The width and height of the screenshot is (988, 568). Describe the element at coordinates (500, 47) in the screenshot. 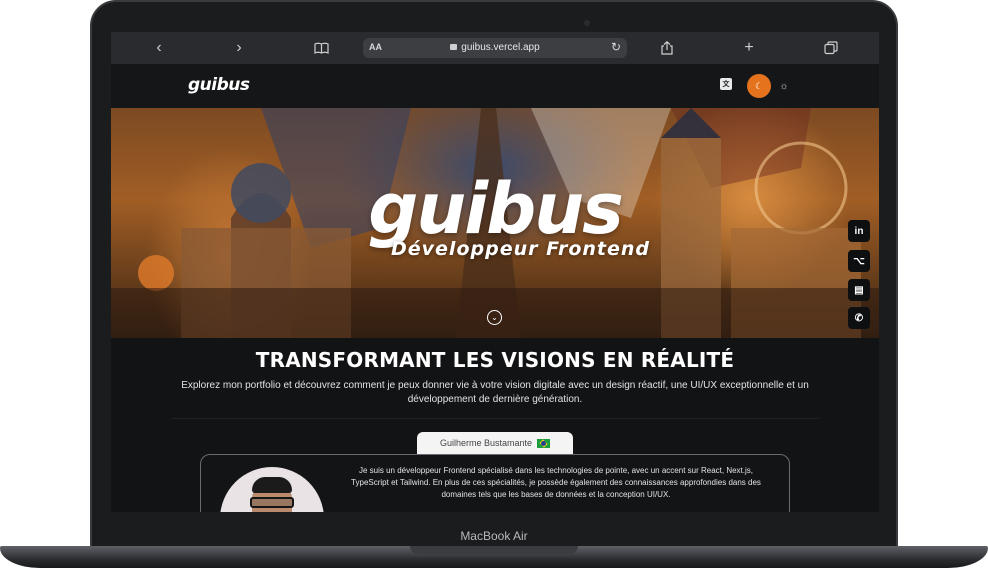

I see `url-text: guibus.vercel.app` at that location.